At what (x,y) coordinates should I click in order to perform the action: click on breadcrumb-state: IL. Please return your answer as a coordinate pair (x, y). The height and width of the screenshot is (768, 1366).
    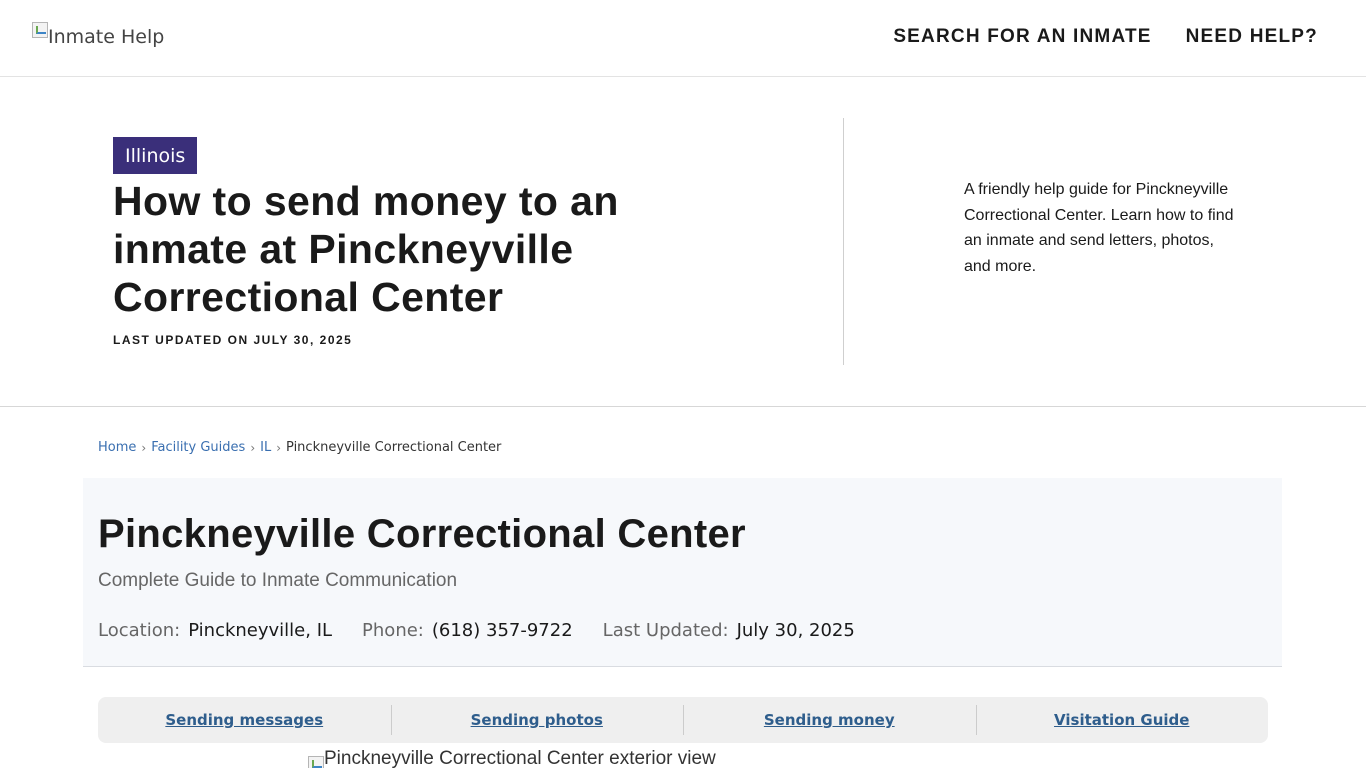
    Looking at the image, I should click on (265, 447).